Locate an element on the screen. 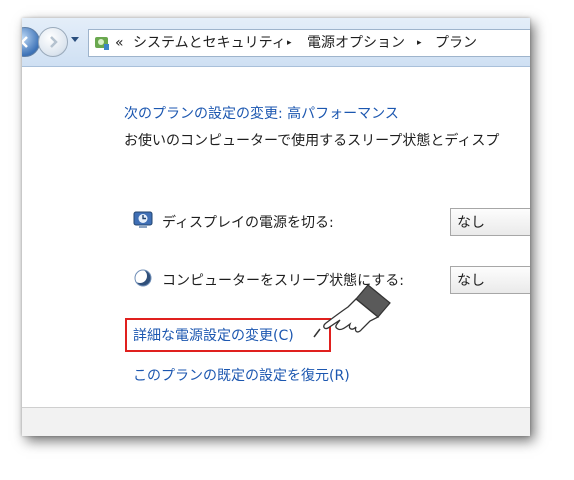 The width and height of the screenshot is (574, 480). back-arrow-icon is located at coordinates (25, 42).